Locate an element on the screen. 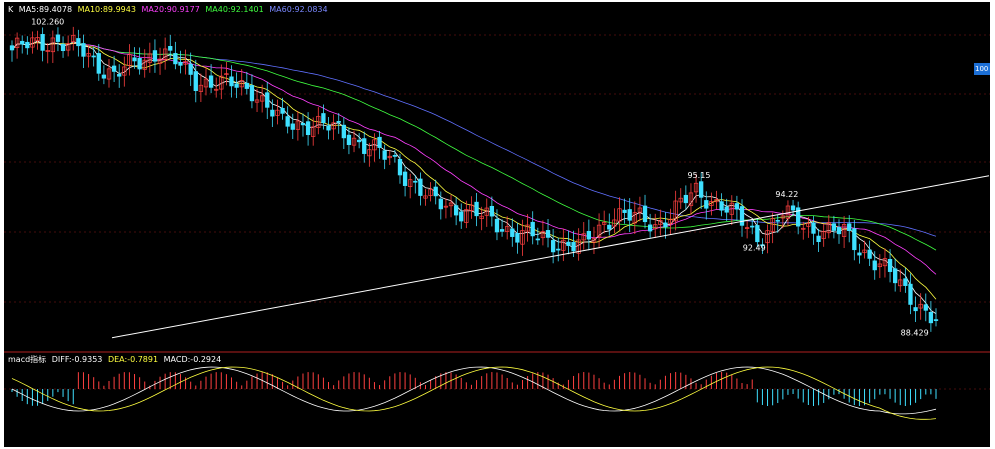 This screenshot has height=449, width=995. ma20-value: MA20:90.9177 is located at coordinates (170, 9).